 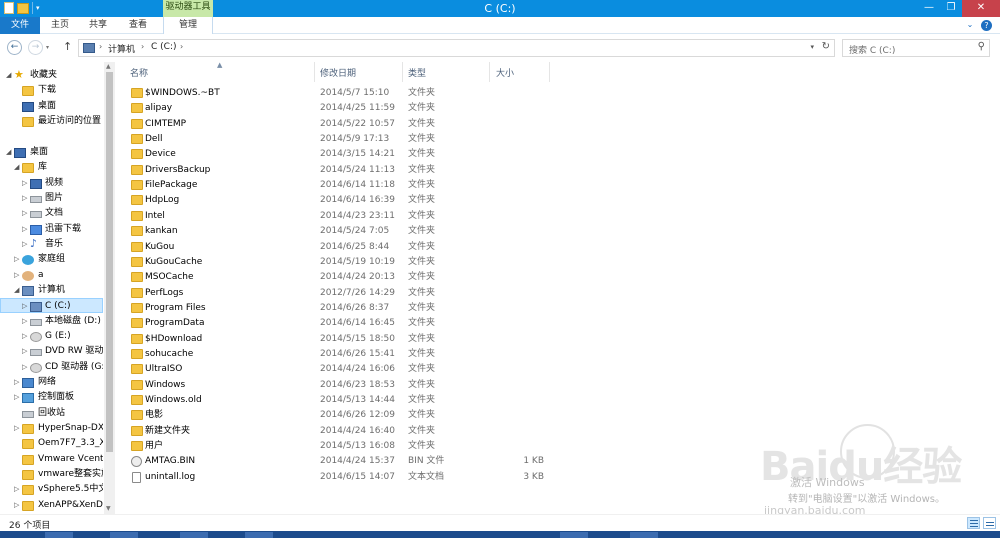 I want to click on folder-row: Dell 2014/5/9 17:13 文件夹, so click(x=558, y=139).